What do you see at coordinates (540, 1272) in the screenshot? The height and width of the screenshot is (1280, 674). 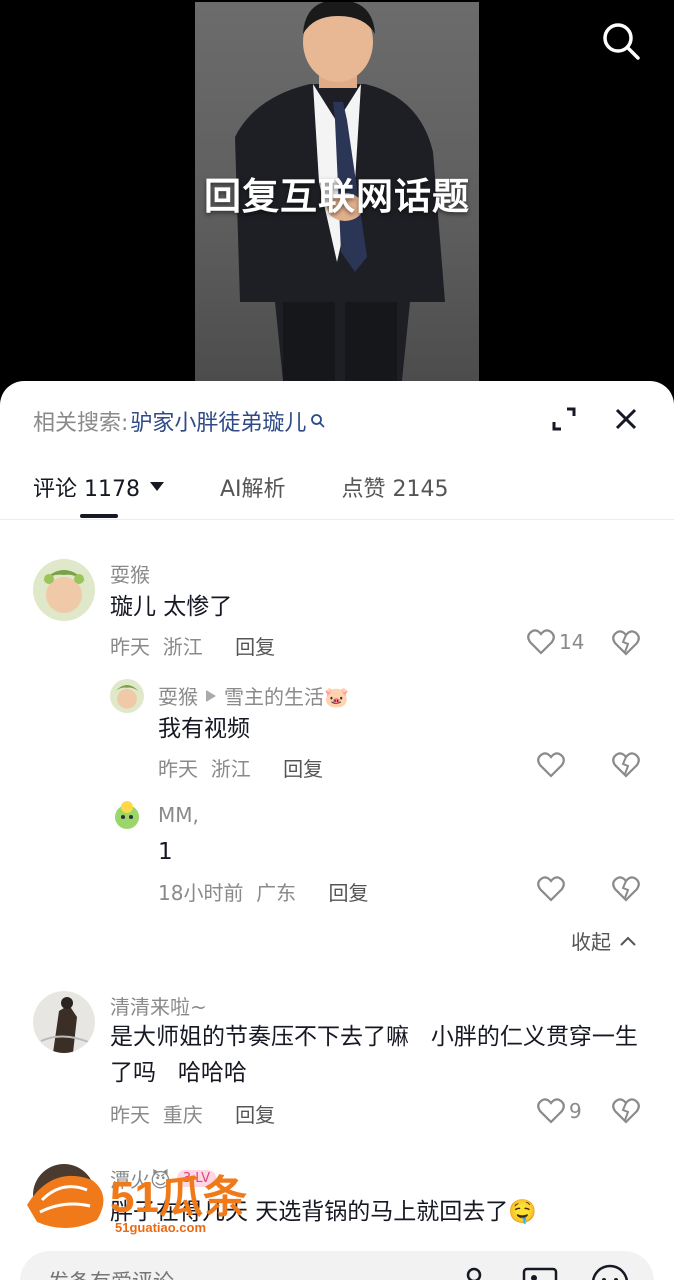 I see `image-icon` at bounding box center [540, 1272].